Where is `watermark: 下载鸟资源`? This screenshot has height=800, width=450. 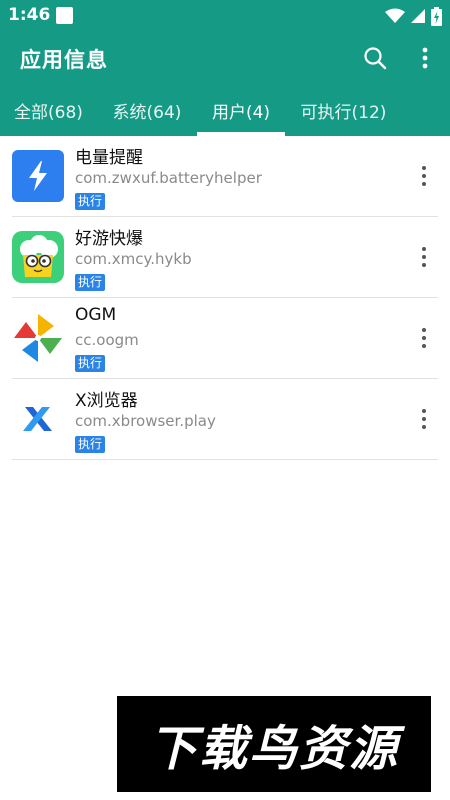 watermark: 下载鸟资源 is located at coordinates (274, 744).